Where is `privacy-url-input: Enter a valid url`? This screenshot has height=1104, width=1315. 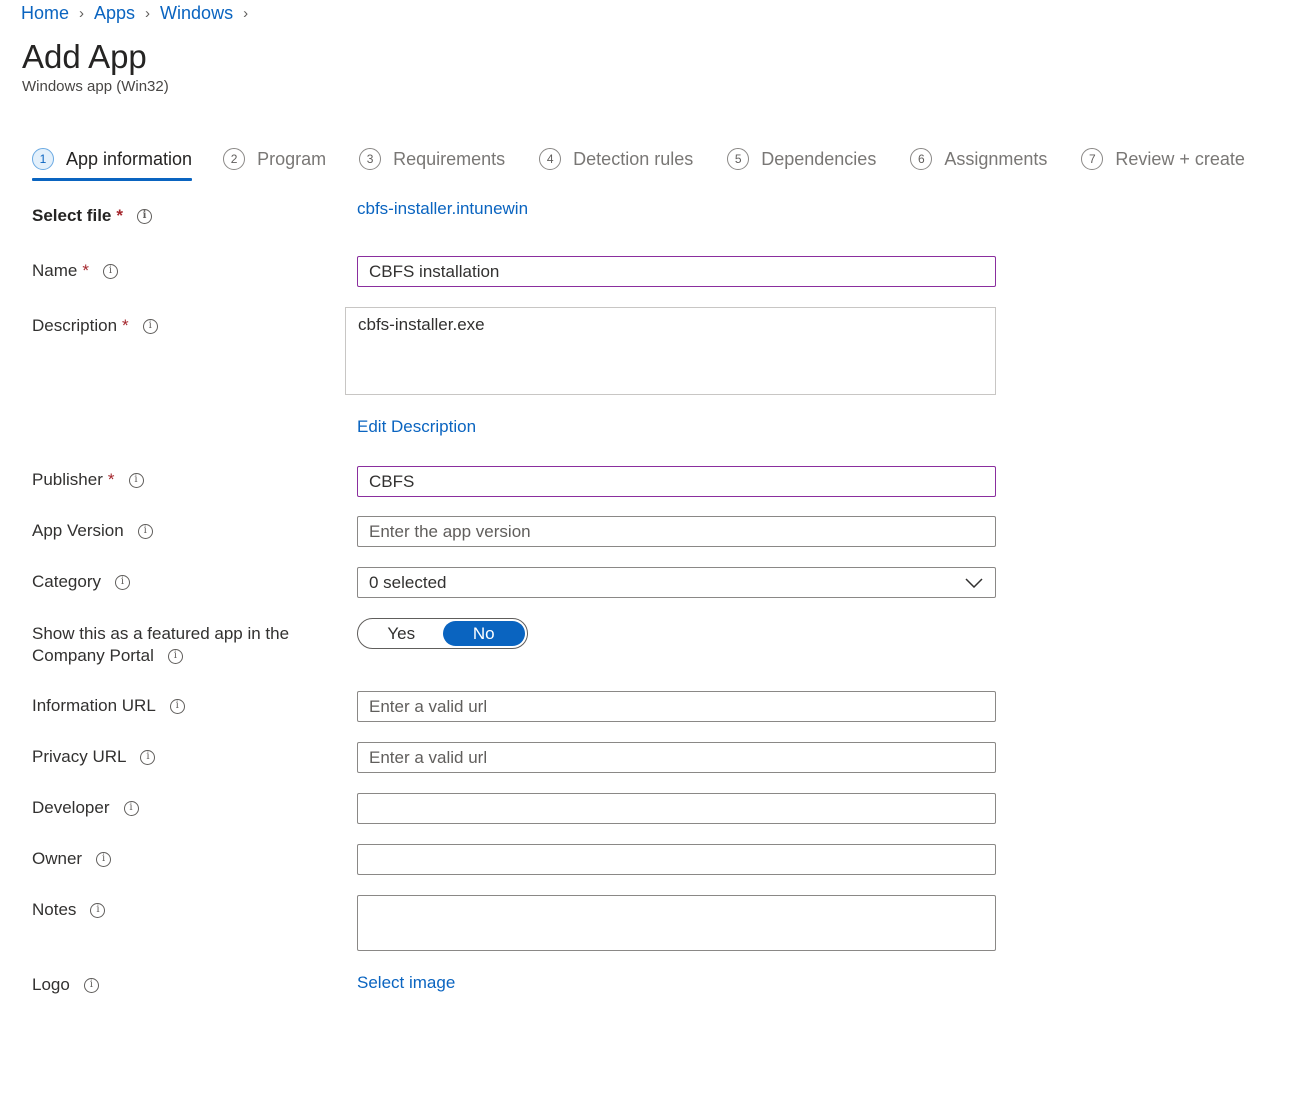 privacy-url-input: Enter a valid url is located at coordinates (676, 757).